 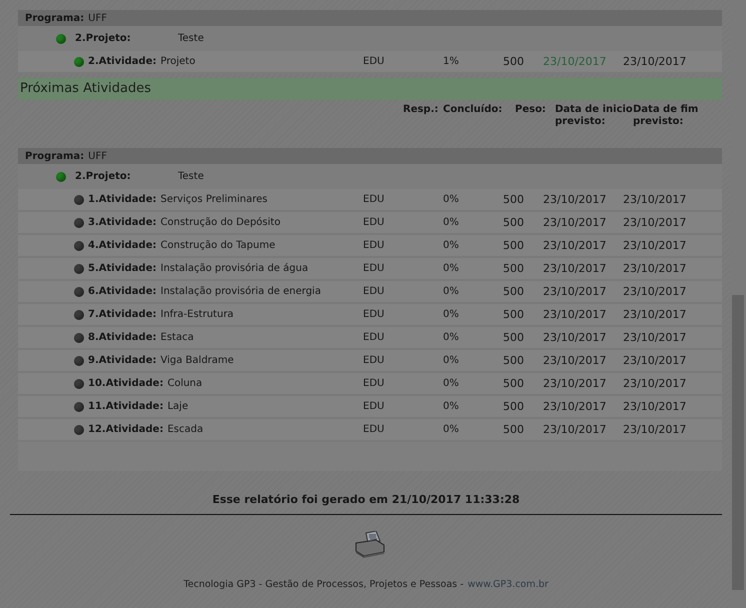 What do you see at coordinates (324, 584) in the screenshot?
I see `footer-text: Tecnologia GP3 - Gestão de Processos, Projetos e Pessoas -` at bounding box center [324, 584].